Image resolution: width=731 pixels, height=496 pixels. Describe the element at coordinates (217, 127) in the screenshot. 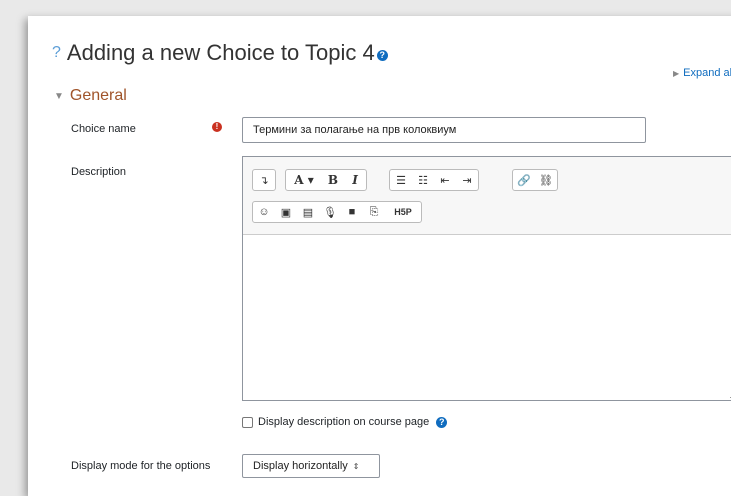

I see `required-icon: !` at that location.